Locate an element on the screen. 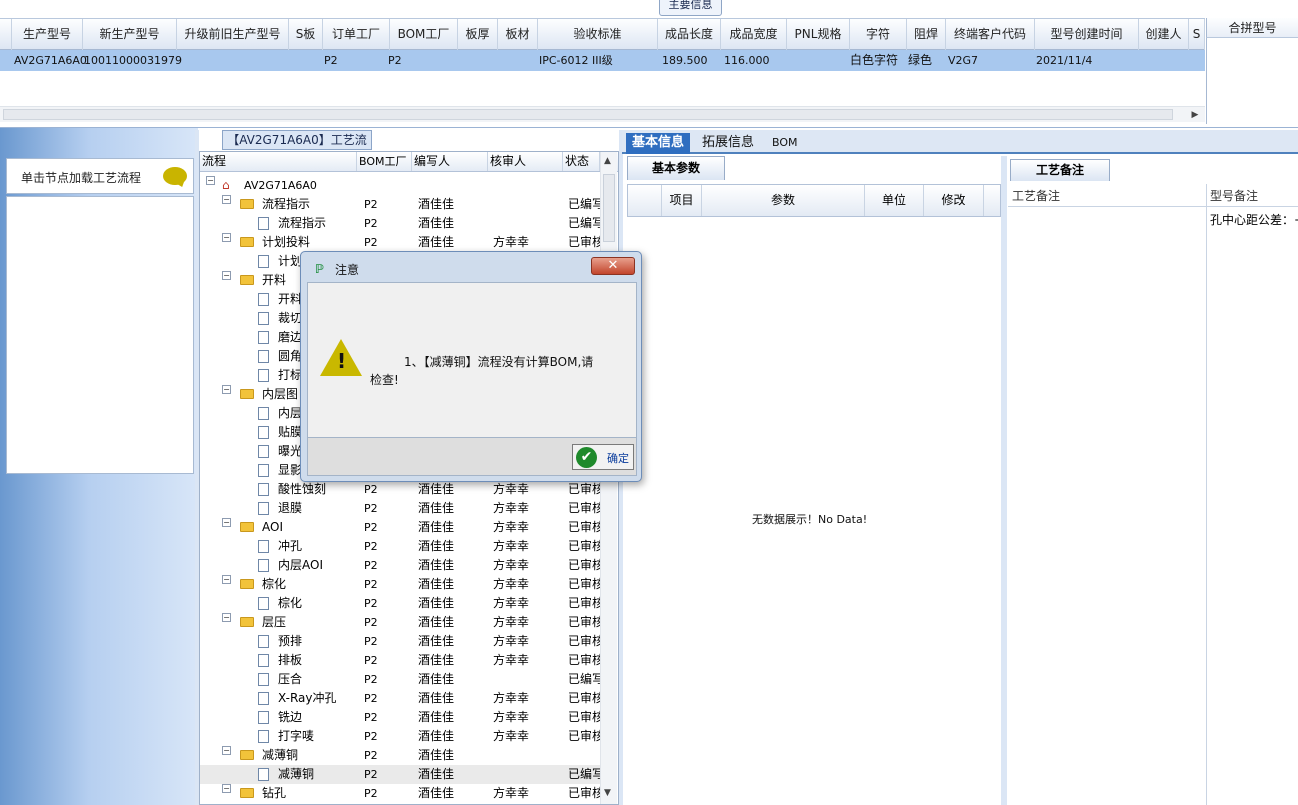  col-status: 状态 is located at coordinates (581, 161).